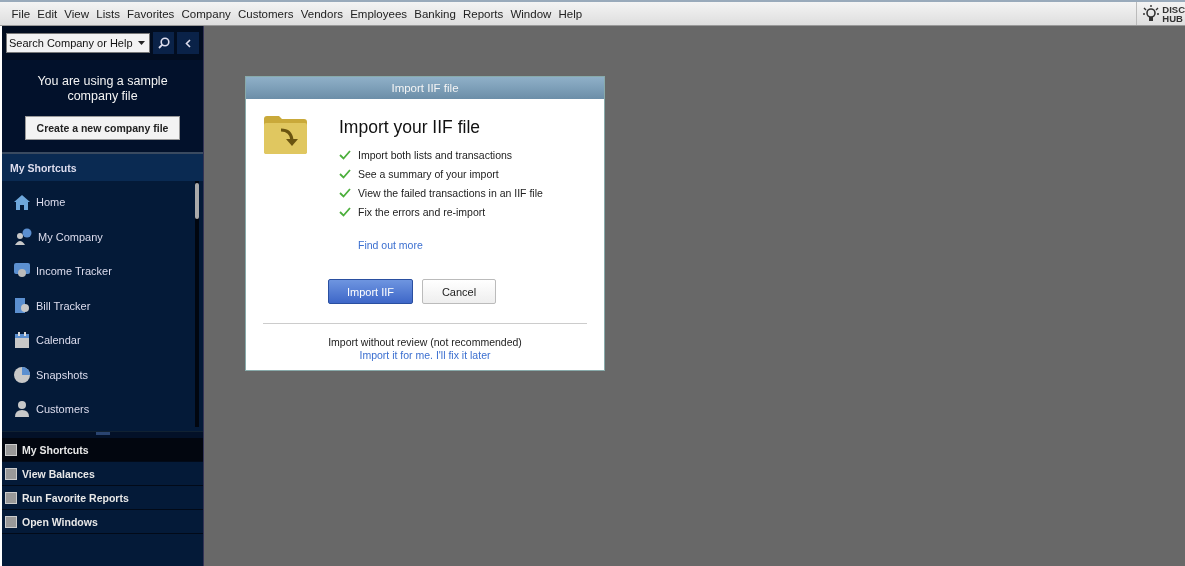 Image resolution: width=1185 pixels, height=566 pixels. Describe the element at coordinates (98, 340) in the screenshot. I see `shortcut-item: Calendar` at that location.